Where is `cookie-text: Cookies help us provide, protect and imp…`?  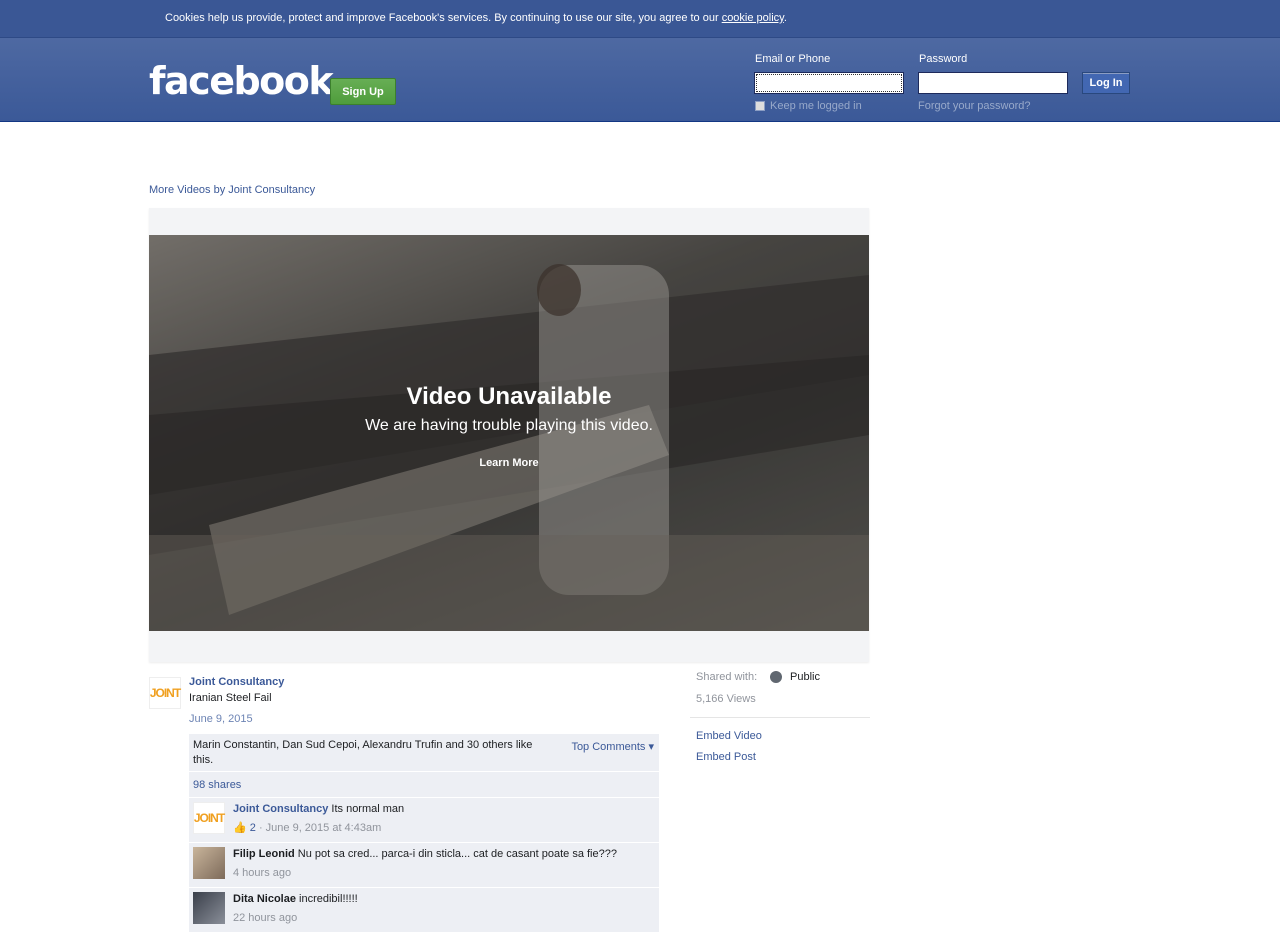
cookie-text: Cookies help us provide, protect and imp… is located at coordinates (476, 18).